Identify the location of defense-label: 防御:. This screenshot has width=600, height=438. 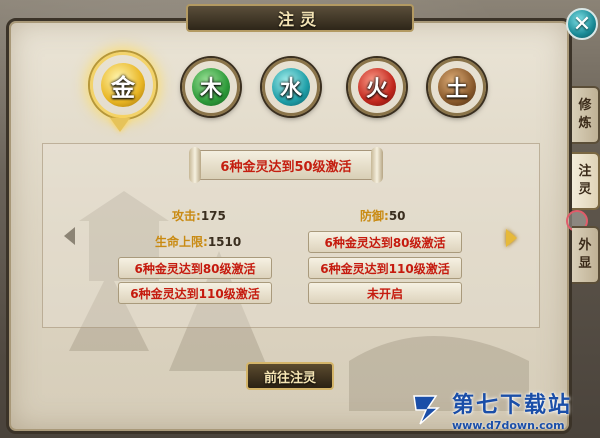
(374, 216).